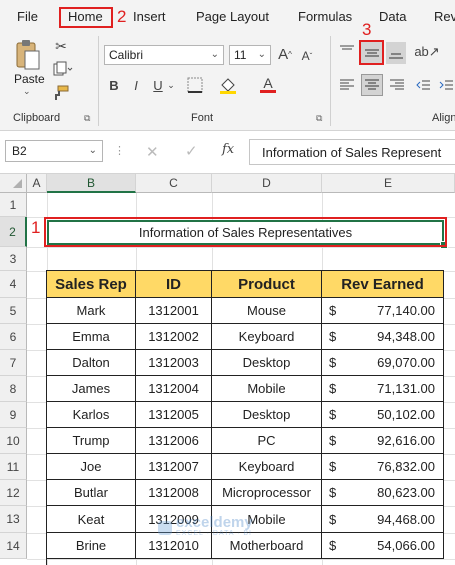 Image resolution: width=455 pixels, height=565 pixels. What do you see at coordinates (61, 93) in the screenshot?
I see `format-painter-icon` at bounding box center [61, 93].